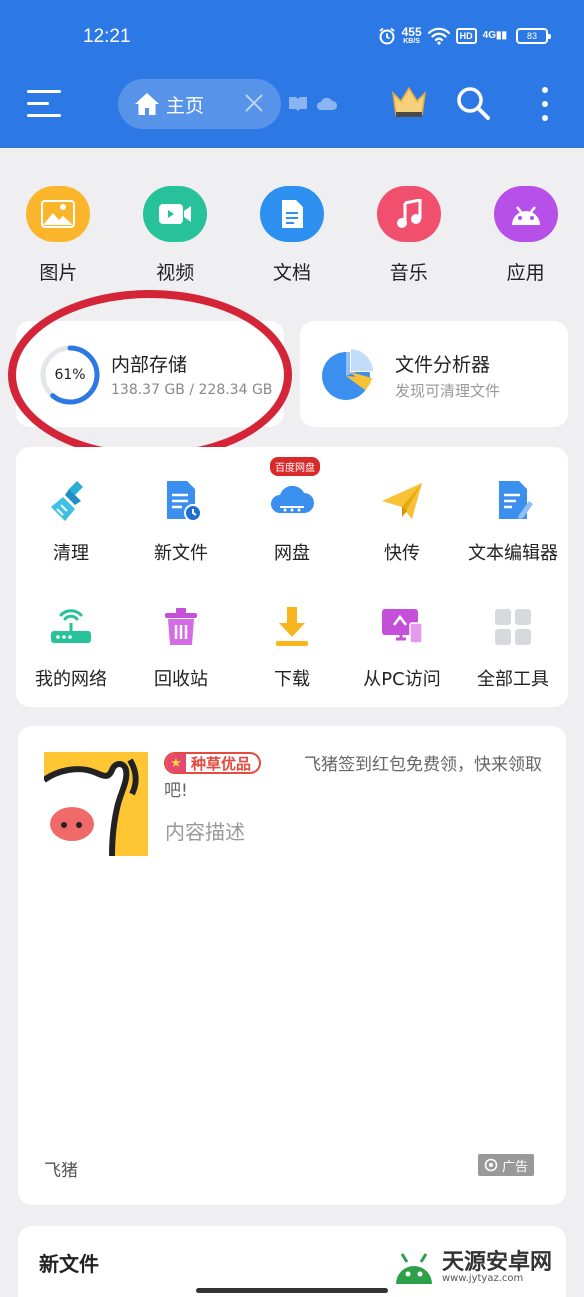 Image resolution: width=584 pixels, height=1297 pixels. I want to click on alarm-icon, so click(387, 35).